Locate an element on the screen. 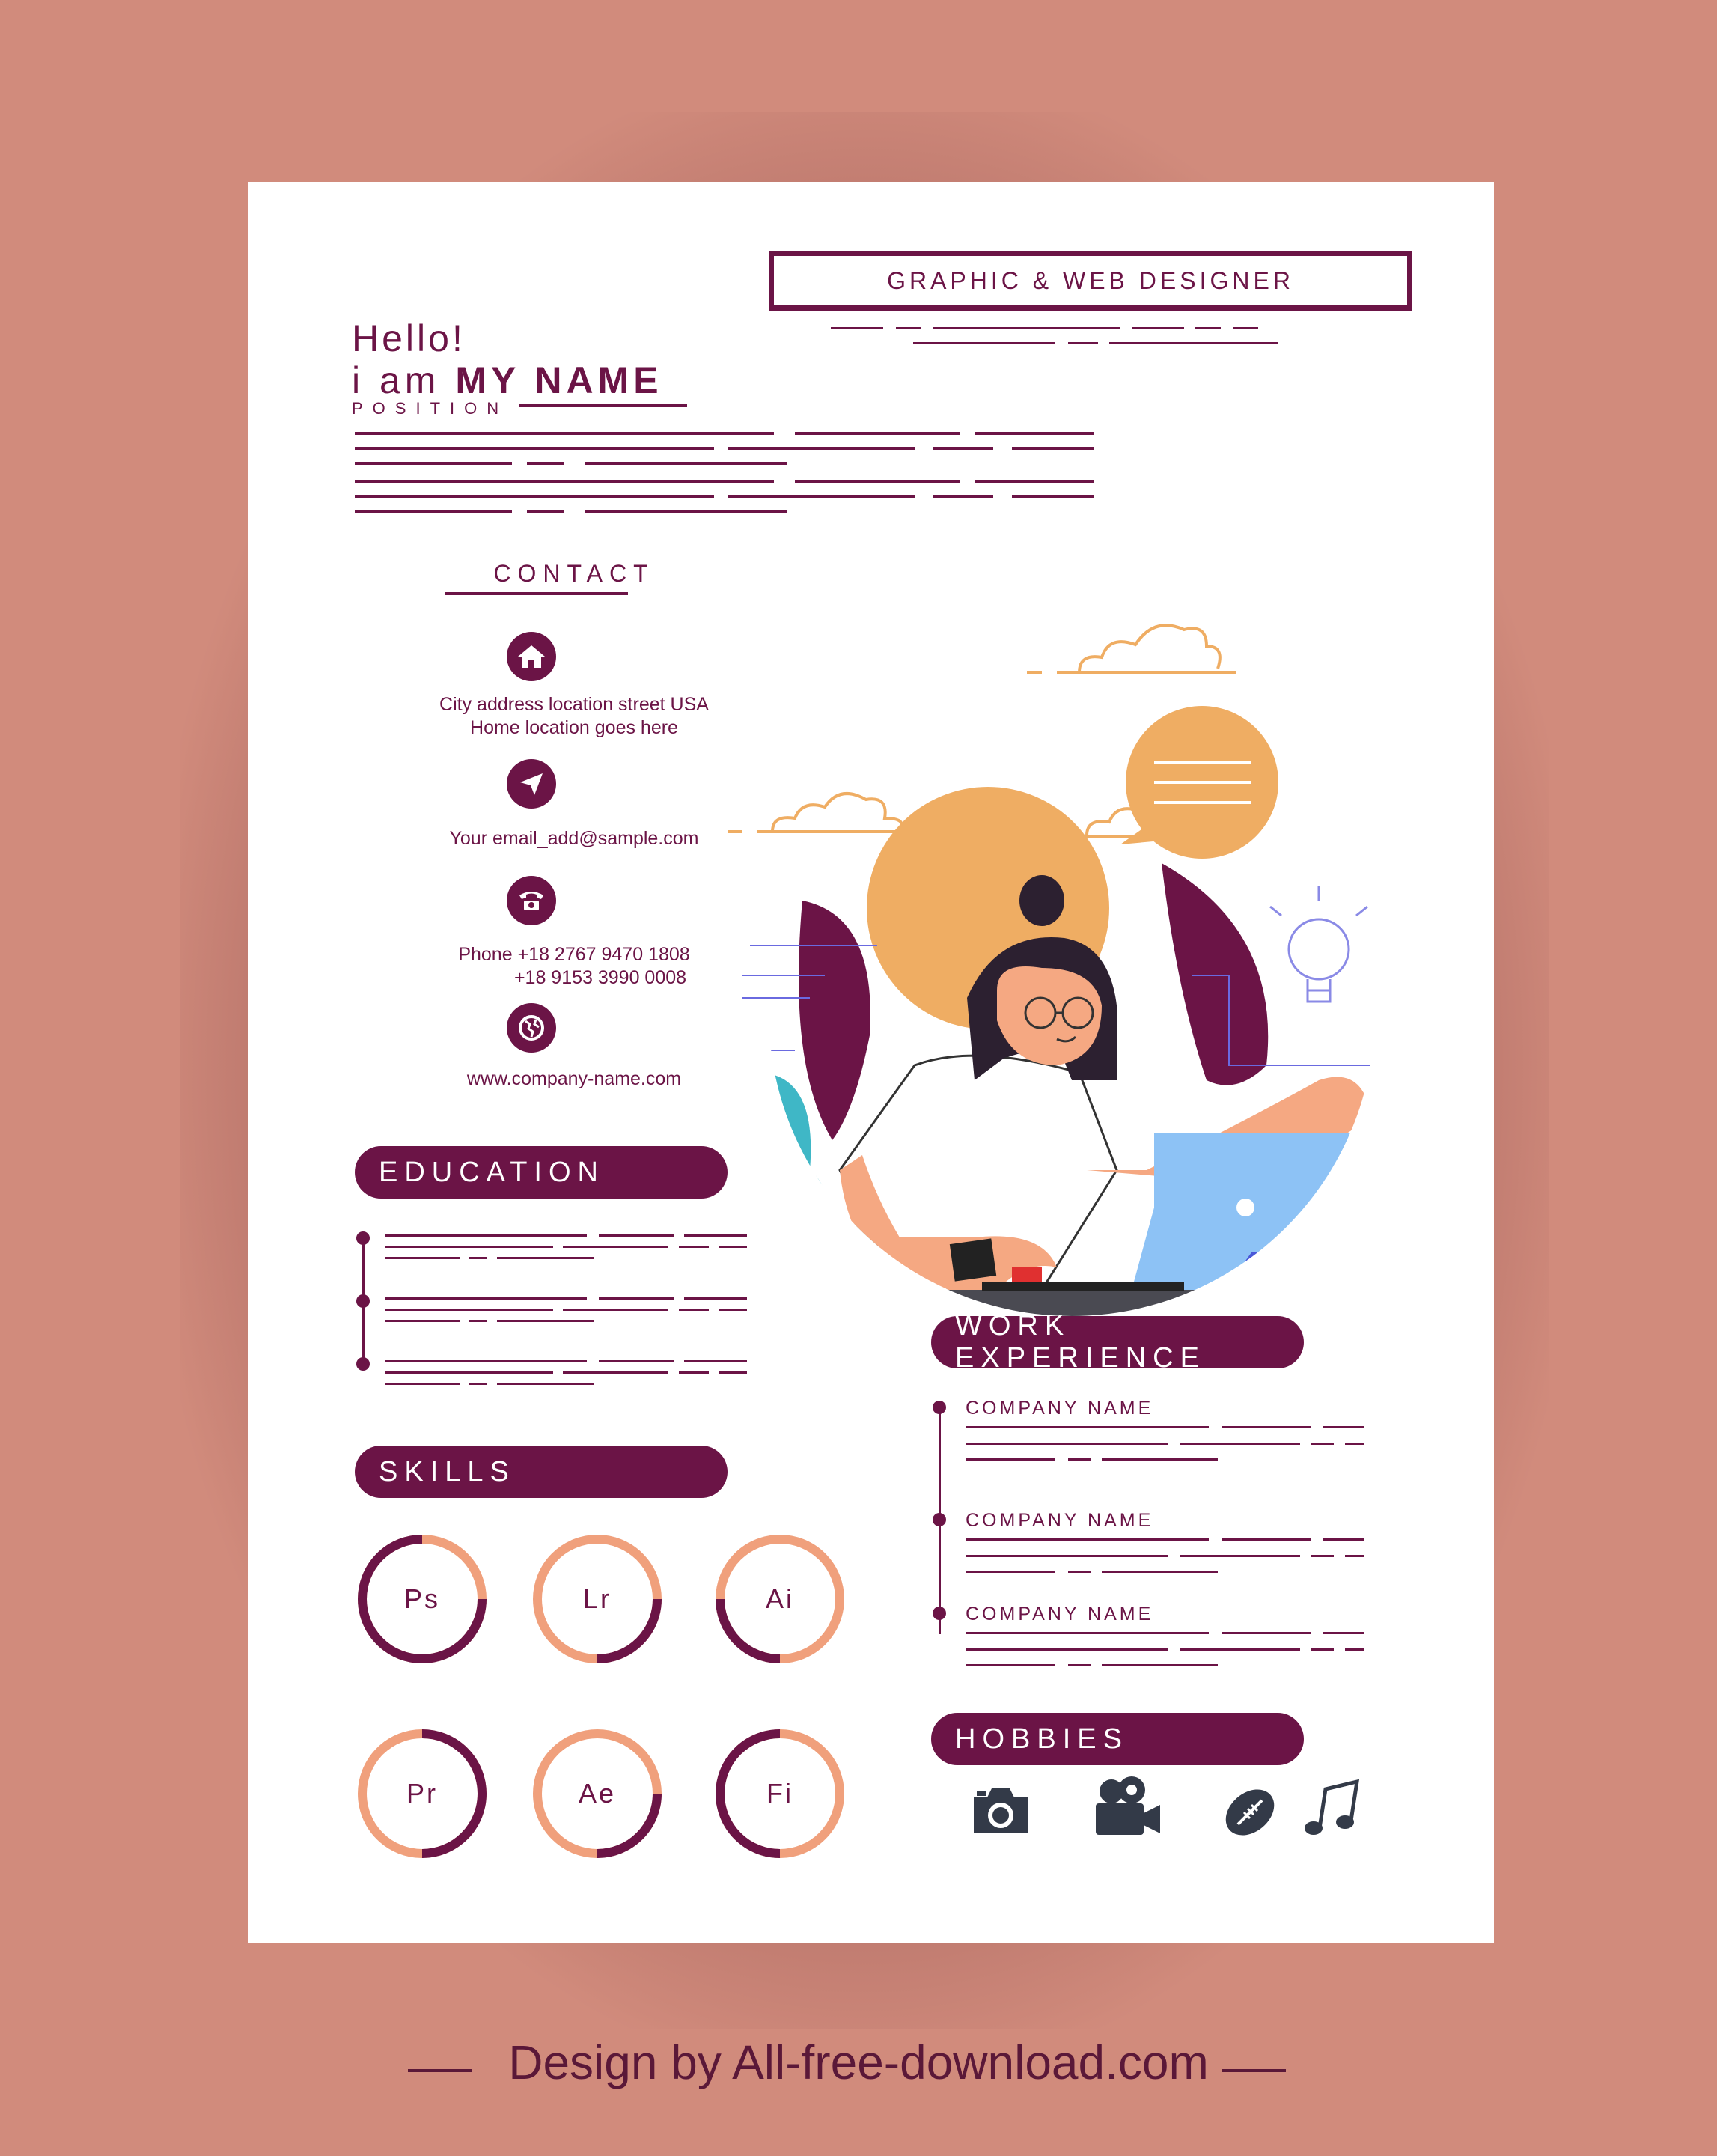 The height and width of the screenshot is (2156, 1717). skills-title: SKILLS is located at coordinates (541, 1472).